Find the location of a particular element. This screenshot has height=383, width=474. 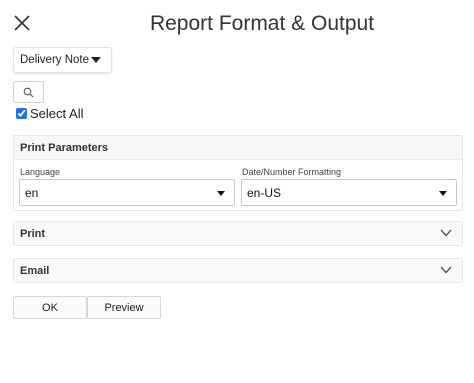

email-section: Email is located at coordinates (238, 270).